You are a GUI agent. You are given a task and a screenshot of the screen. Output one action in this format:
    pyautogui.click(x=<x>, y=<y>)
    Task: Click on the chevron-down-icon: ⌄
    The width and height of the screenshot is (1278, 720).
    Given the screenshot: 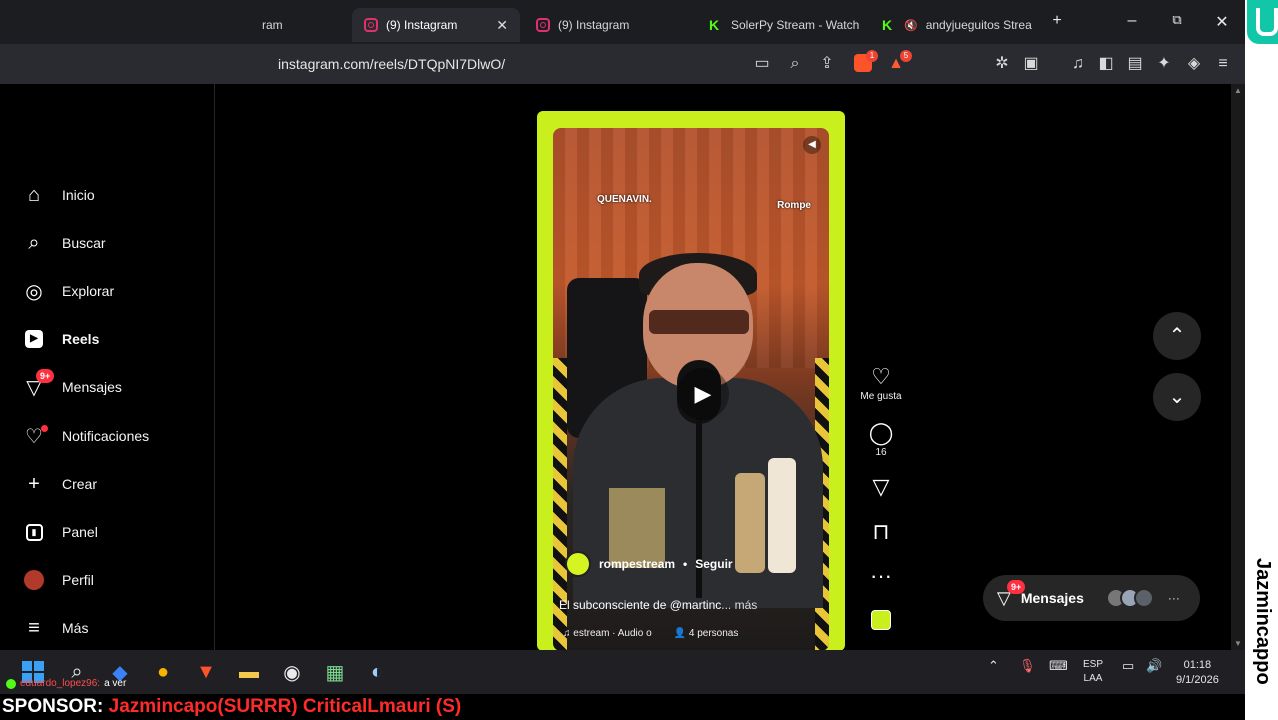 What is the action you would take?
    pyautogui.click(x=1177, y=397)
    